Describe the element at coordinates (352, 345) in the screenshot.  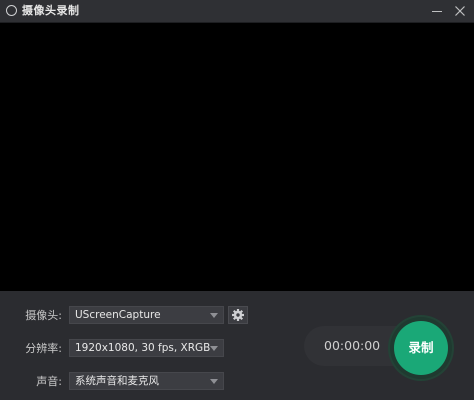
I see `recording-timer: 00:00:00` at that location.